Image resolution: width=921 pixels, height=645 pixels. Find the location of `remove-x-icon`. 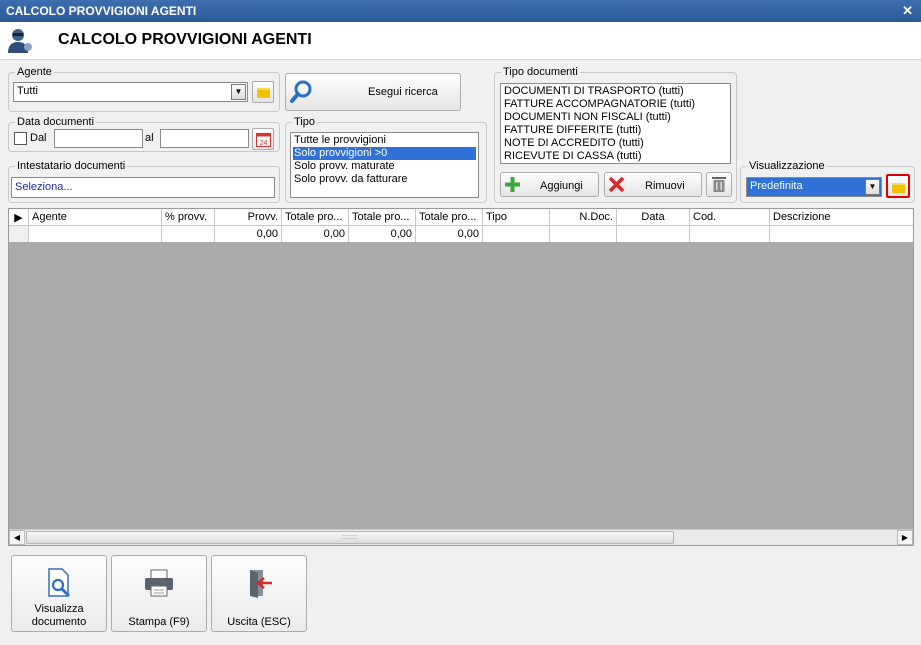

remove-x-icon is located at coordinates (616, 184).